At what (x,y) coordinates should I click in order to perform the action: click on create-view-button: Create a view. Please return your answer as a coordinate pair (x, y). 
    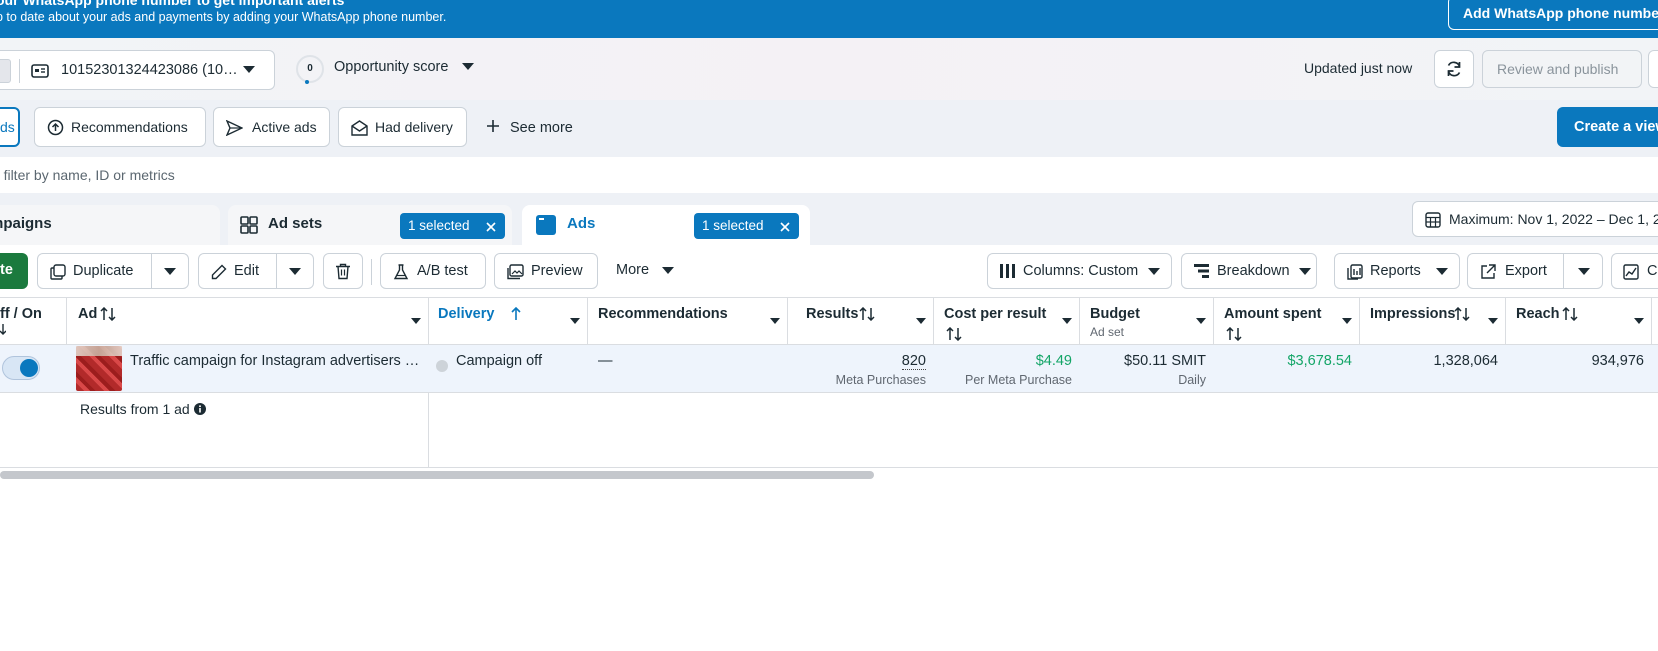
    Looking at the image, I should click on (1607, 127).